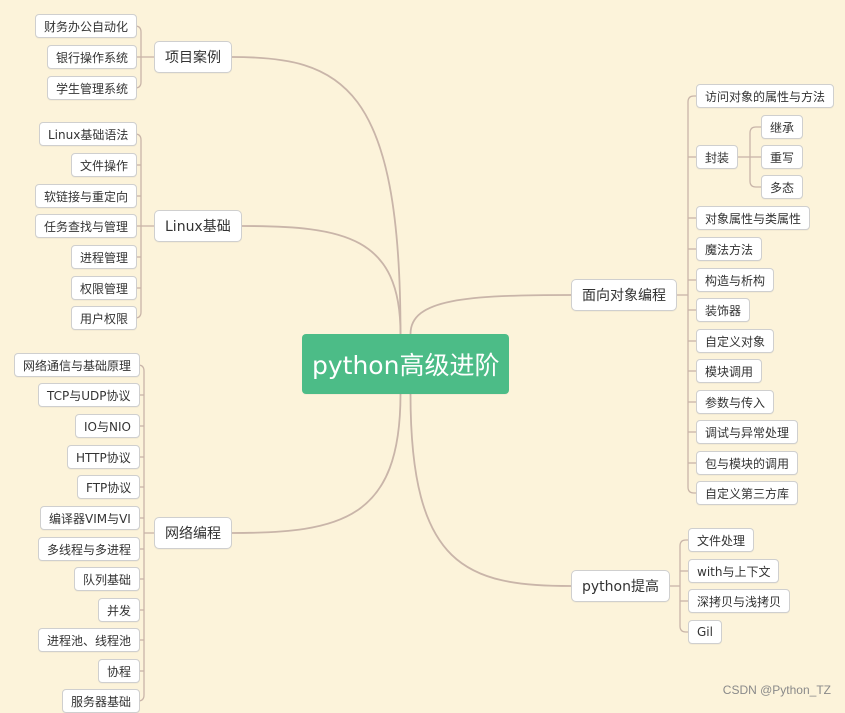 Image resolution: width=845 pixels, height=713 pixels. What do you see at coordinates (782, 127) in the screenshot?
I see `sub-leaf-node: 继承` at bounding box center [782, 127].